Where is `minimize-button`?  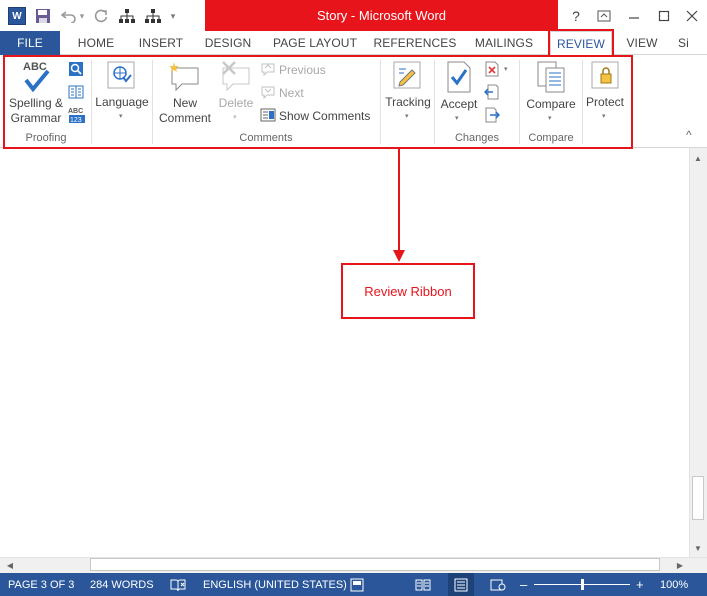
minimize-button is located at coordinates (634, 15).